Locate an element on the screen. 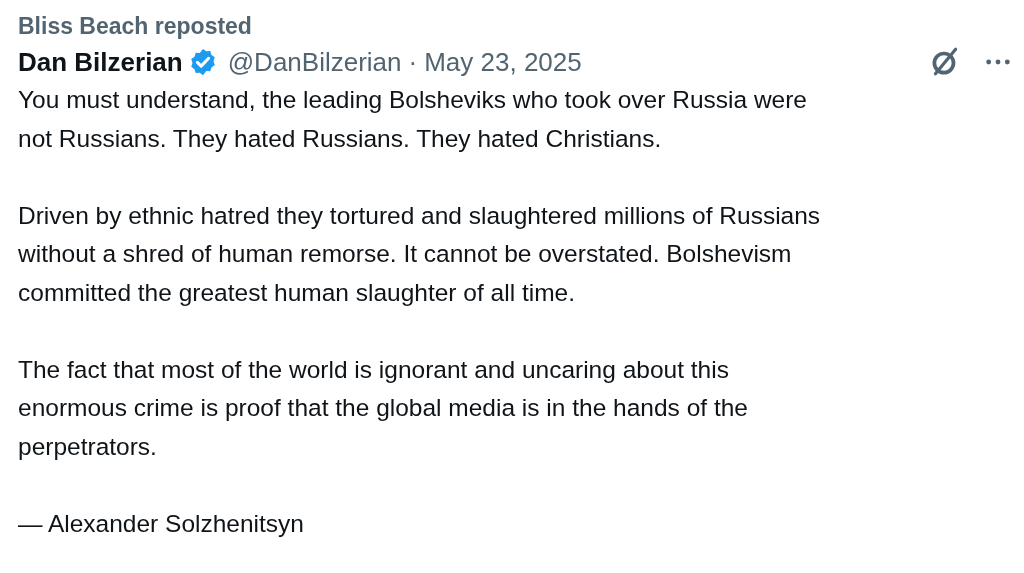  post-paragraph: You must understand, the leading Bolsheviks who took over Russia were not Russians. They hated Russians. They hated Christians. is located at coordinates (413, 119).